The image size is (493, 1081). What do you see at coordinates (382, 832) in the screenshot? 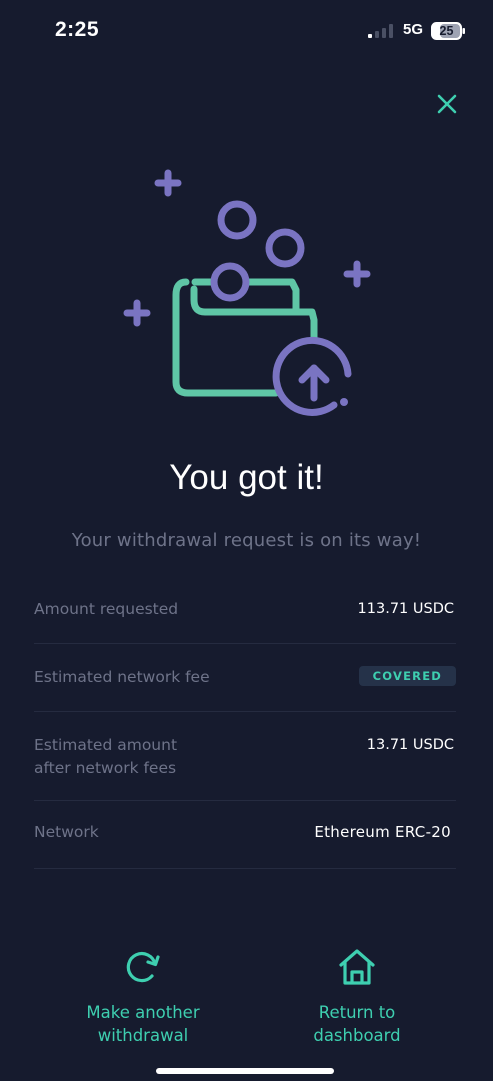
I see `network-value: Ethereum ERC-20` at bounding box center [382, 832].